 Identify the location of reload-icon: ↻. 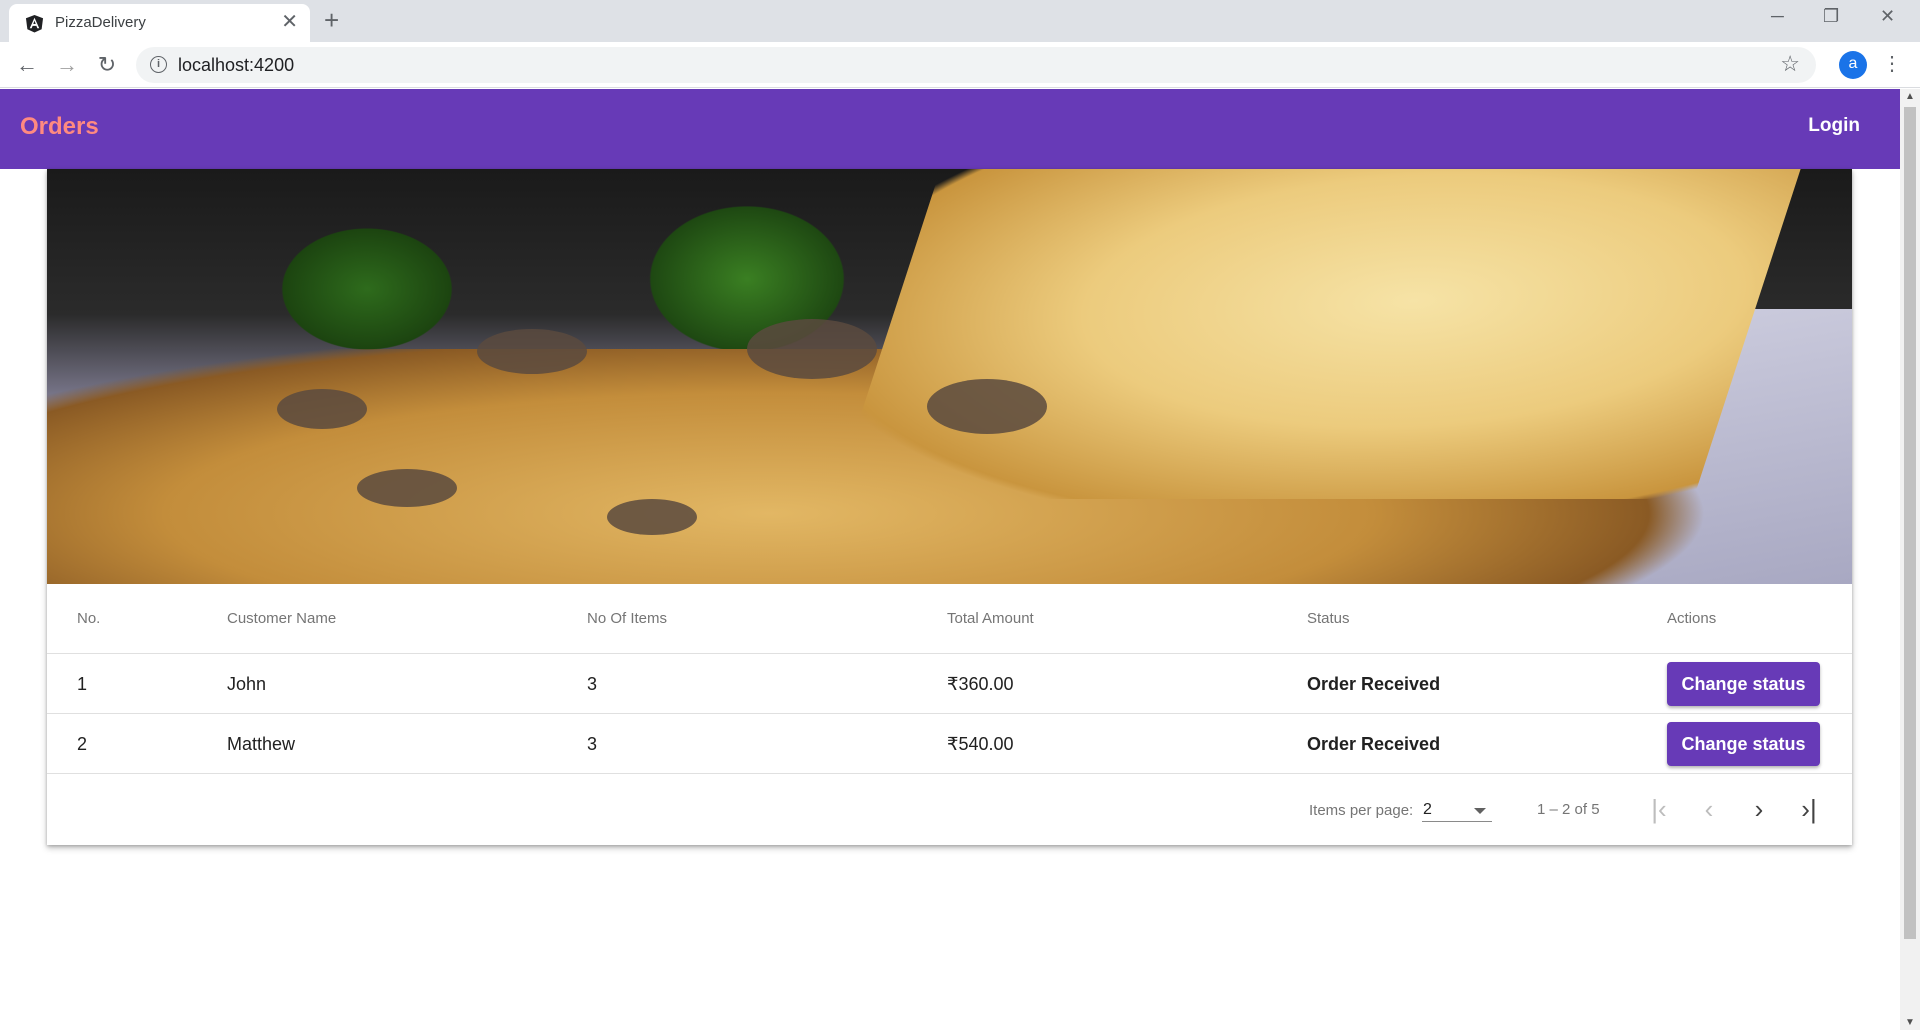
(107, 65).